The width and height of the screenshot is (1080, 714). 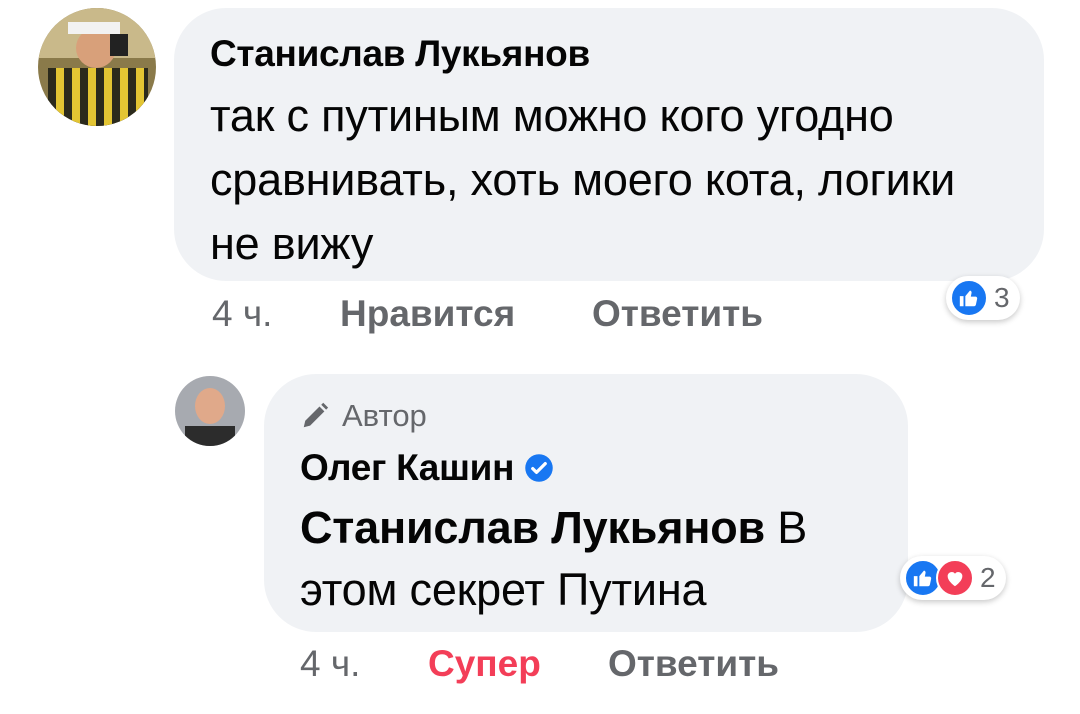 I want to click on author-badge: Автор, so click(x=363, y=416).